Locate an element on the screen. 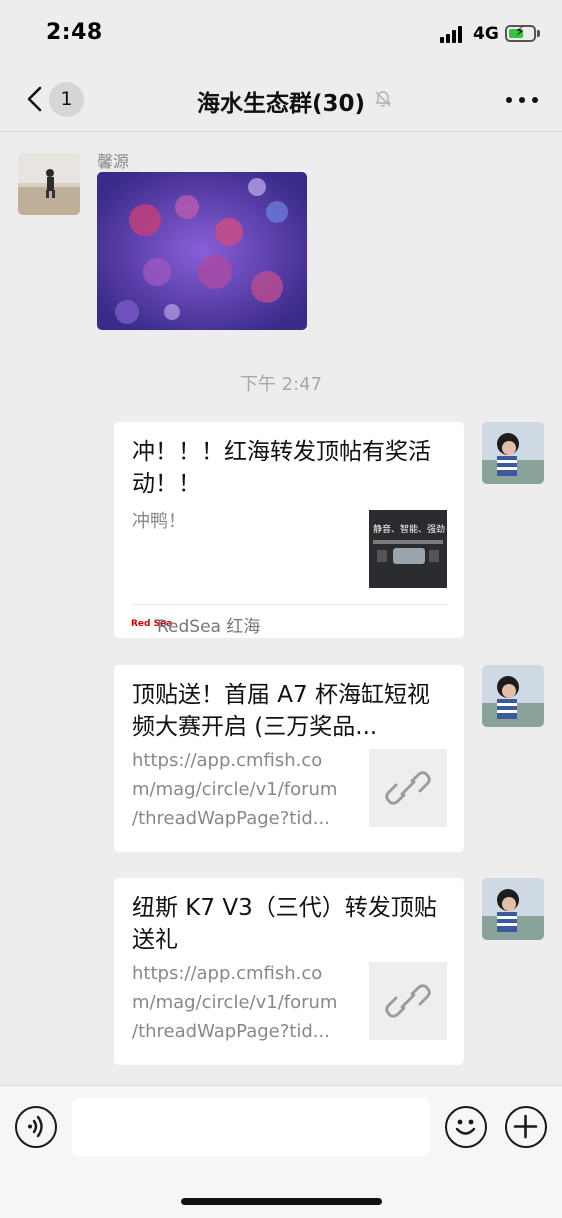  status-time: 2:48 is located at coordinates (74, 32).